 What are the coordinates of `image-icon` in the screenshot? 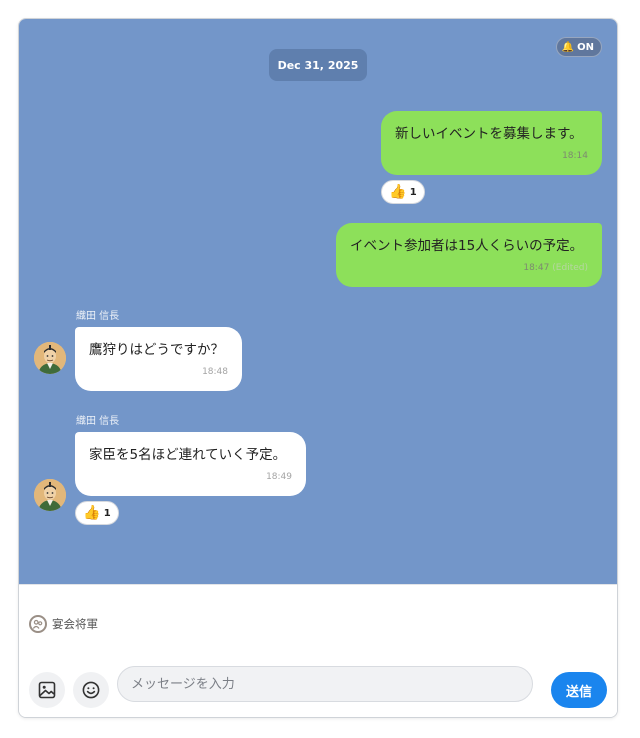 It's located at (47, 690).